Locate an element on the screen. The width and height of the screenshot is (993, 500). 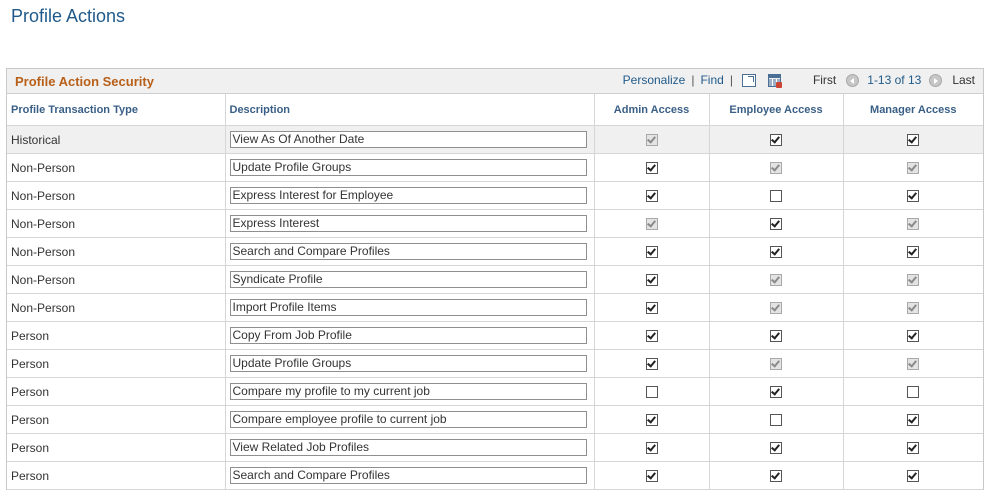
chevron-left-icon is located at coordinates (853, 80).